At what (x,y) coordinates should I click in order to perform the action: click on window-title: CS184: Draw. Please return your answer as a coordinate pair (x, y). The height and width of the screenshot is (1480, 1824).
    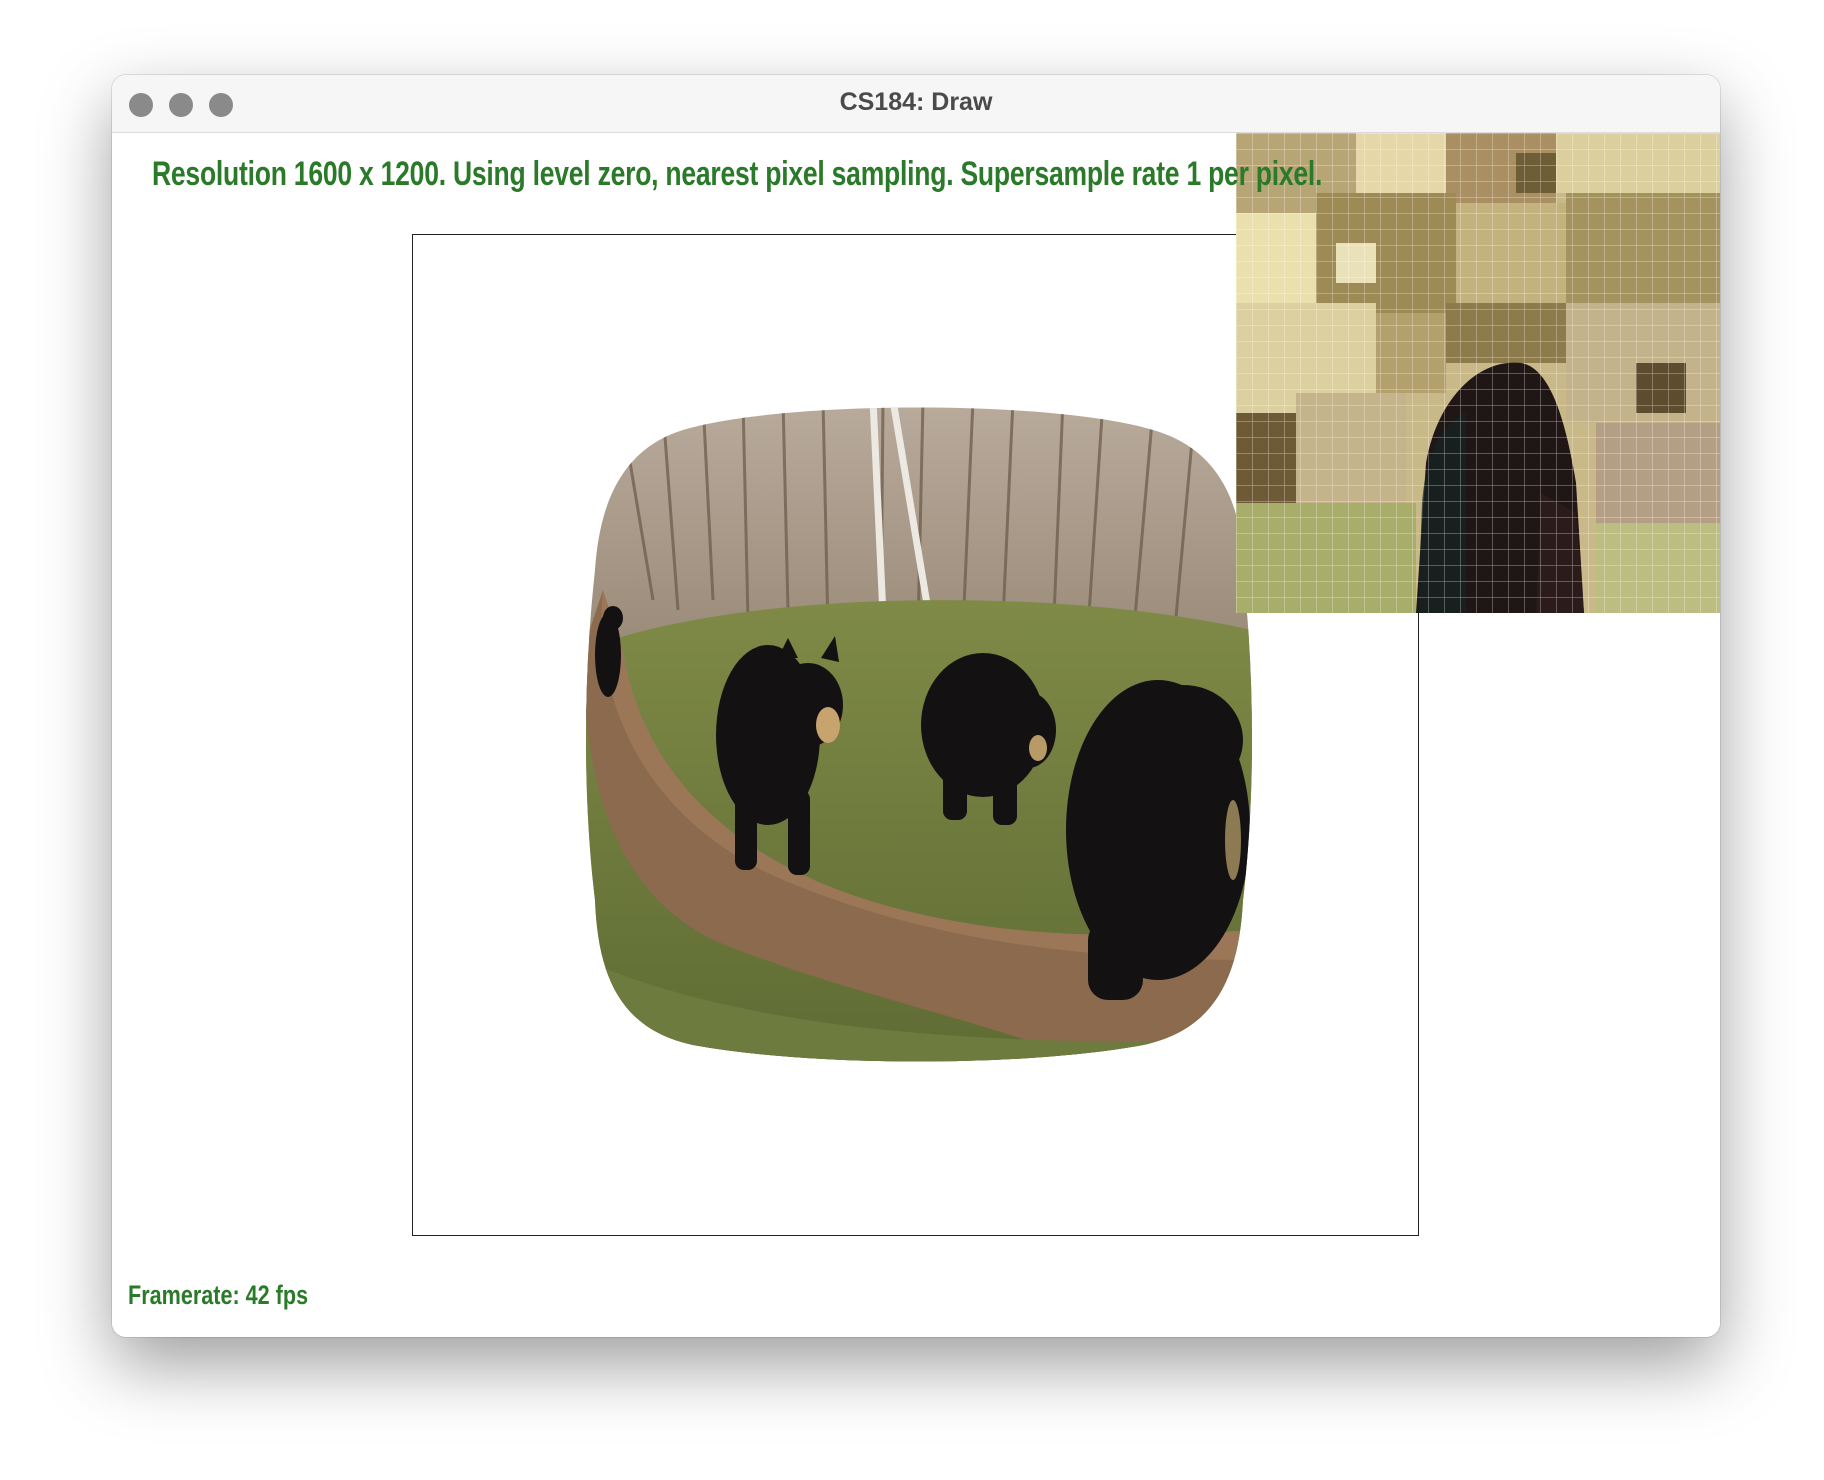
    Looking at the image, I should click on (916, 102).